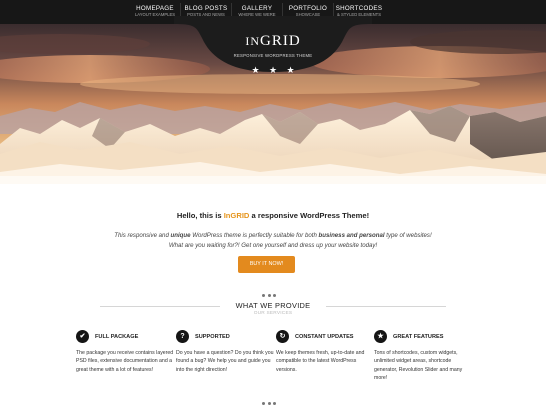 The image size is (546, 408). What do you see at coordinates (324, 337) in the screenshot?
I see `feature-title: CONSTANT UPDATES` at bounding box center [324, 337].